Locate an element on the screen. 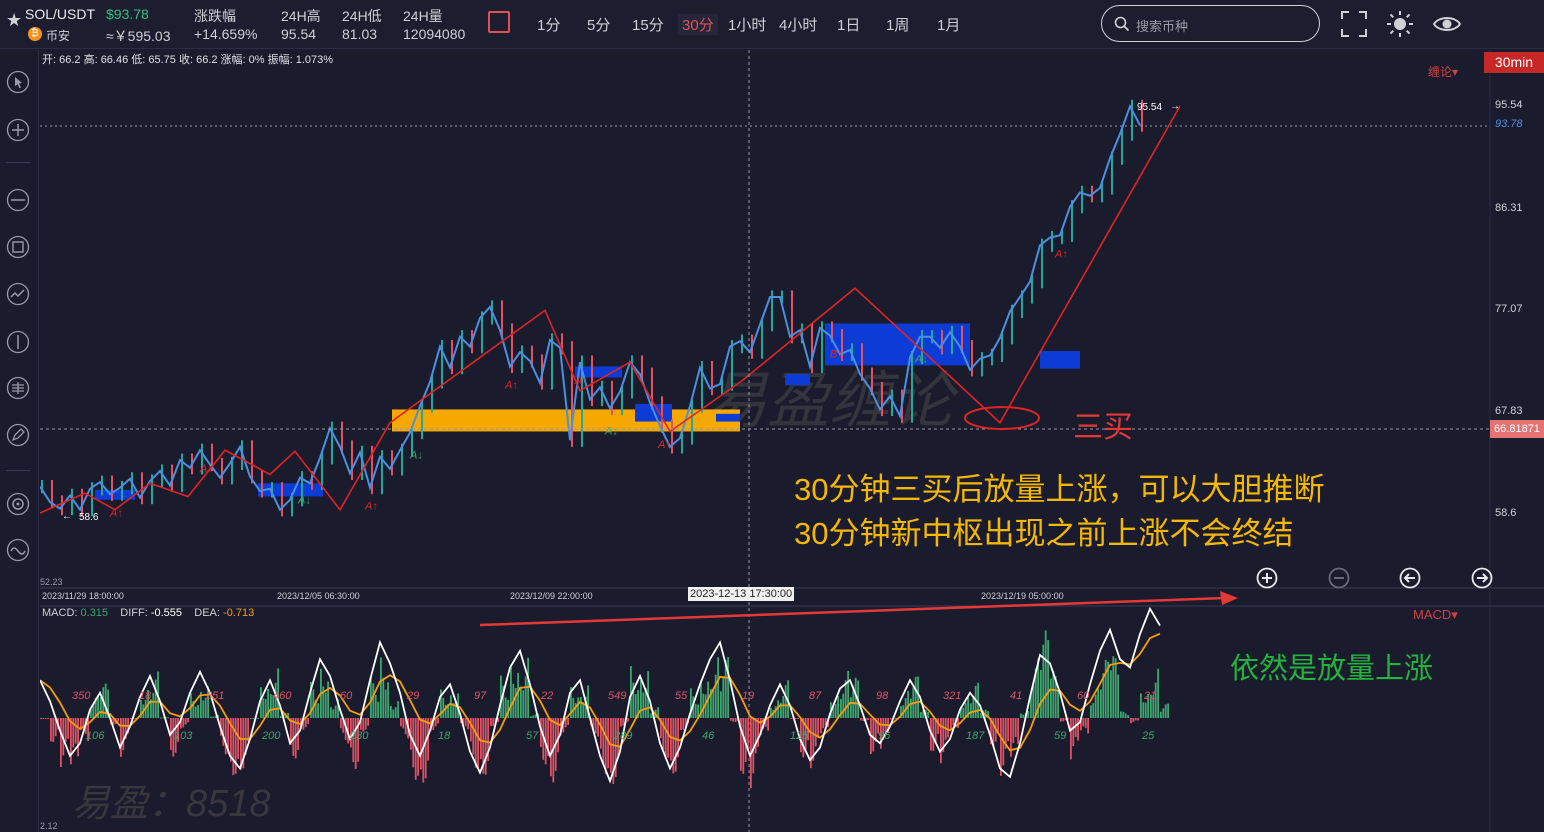 This screenshot has height=832, width=1544. indicator-menu: 缠论▾ is located at coordinates (1443, 71).